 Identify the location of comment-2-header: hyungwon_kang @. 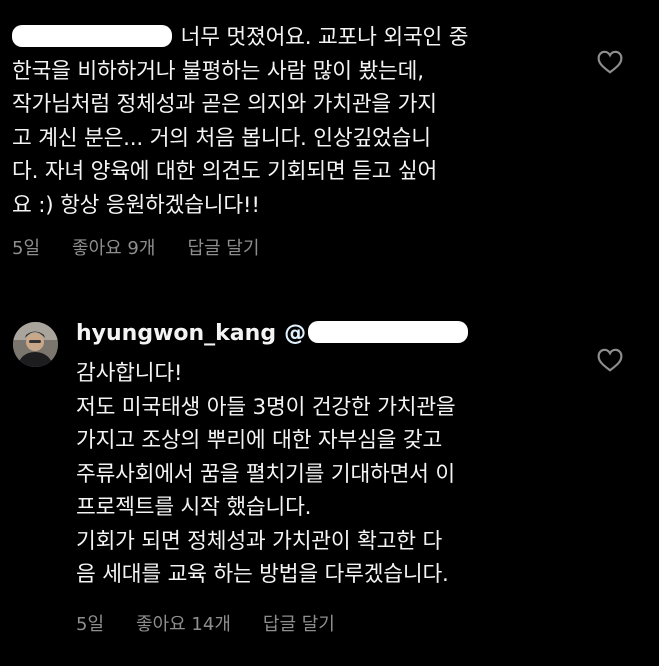
(272, 333).